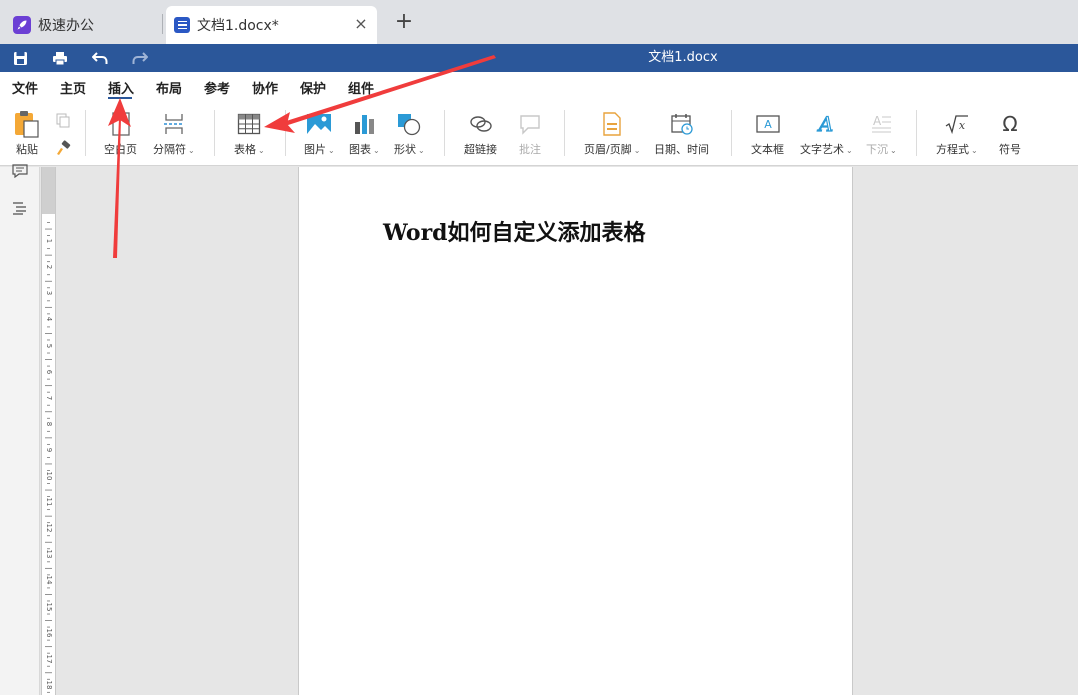 Image resolution: width=1078 pixels, height=695 pixels. What do you see at coordinates (315, 149) in the screenshot?
I see `picture-label: 图片` at bounding box center [315, 149].